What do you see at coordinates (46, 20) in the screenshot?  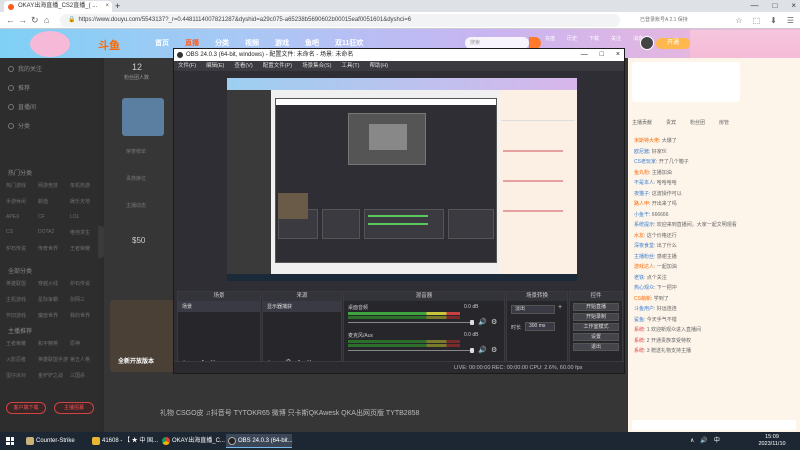 I see `home-button: ⌂` at bounding box center [46, 20].